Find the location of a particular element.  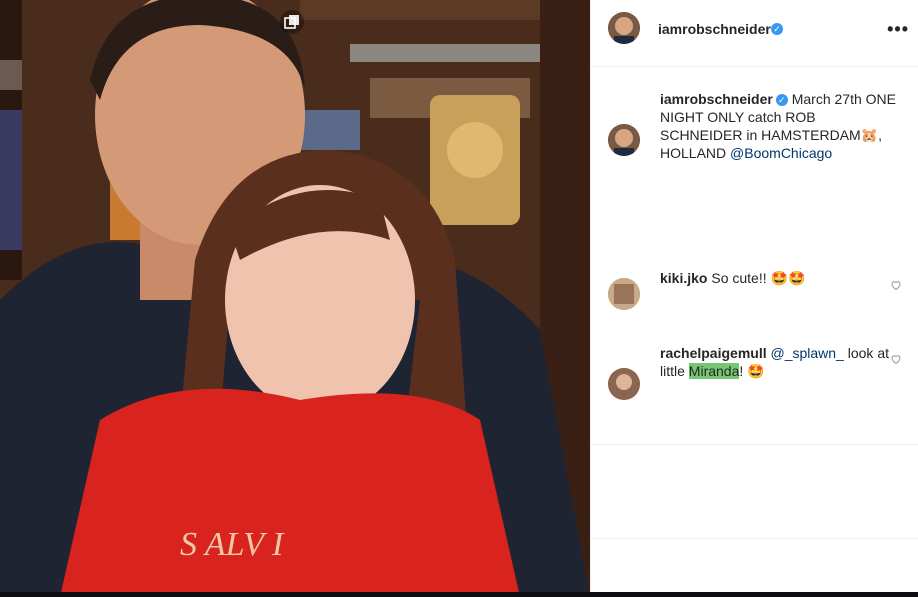

mention-link: @BoomChicago is located at coordinates (781, 153).